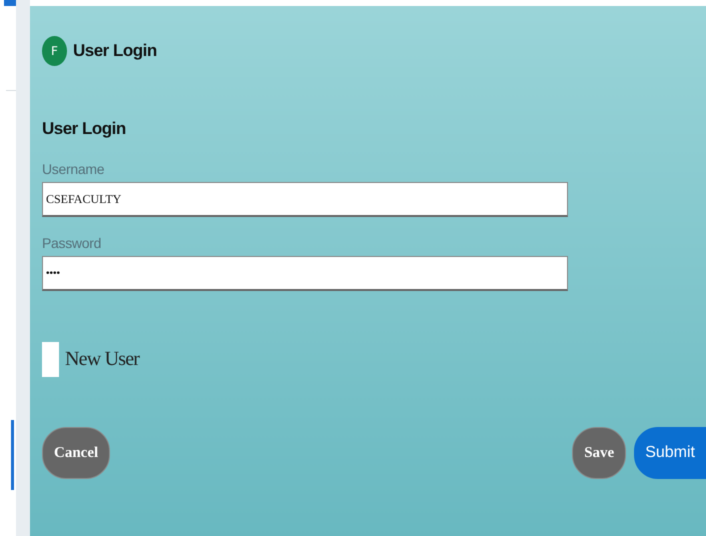 This screenshot has height=536, width=706. Describe the element at coordinates (50, 359) in the screenshot. I see `checkbox` at that location.